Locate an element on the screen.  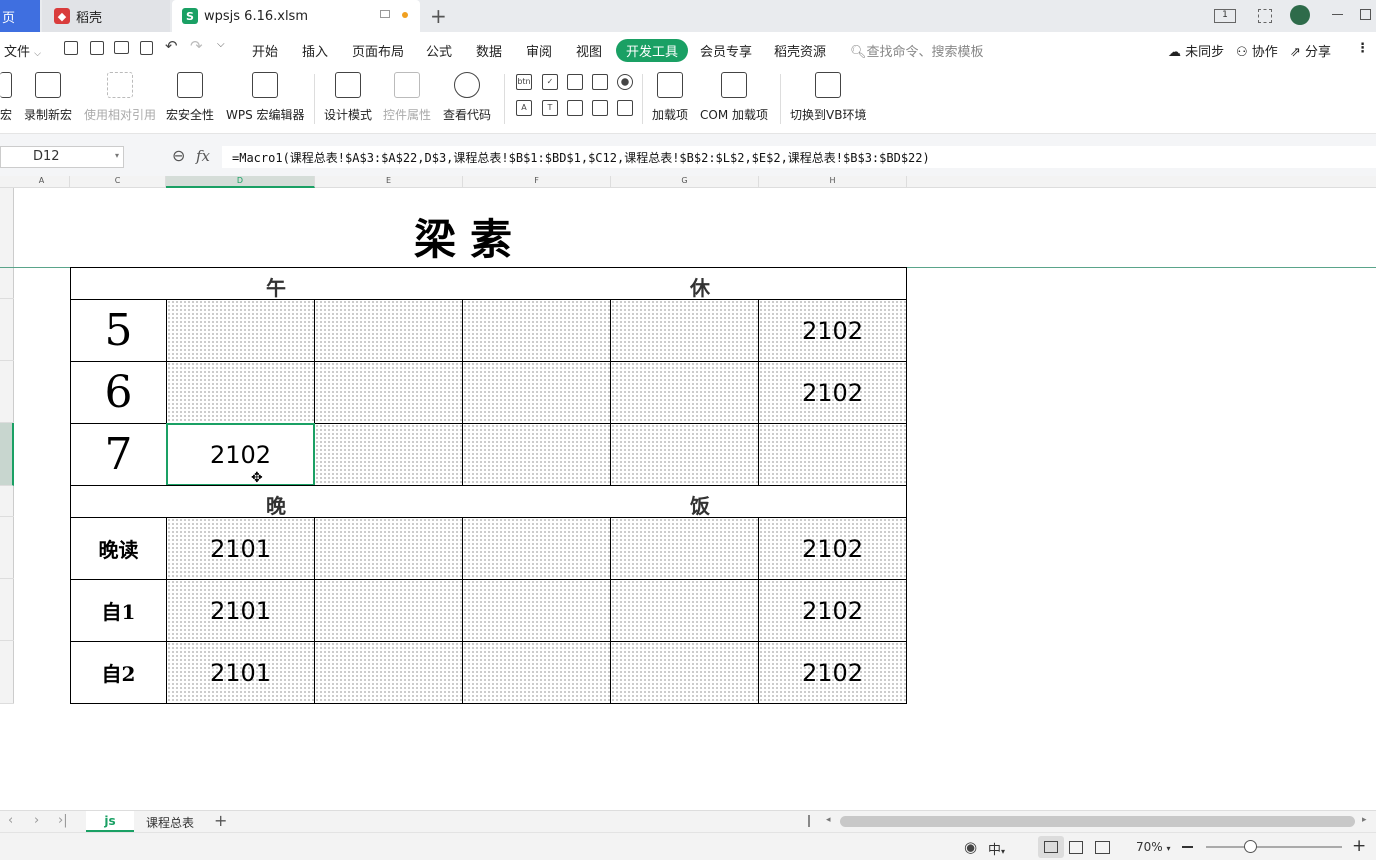
avatar is located at coordinates (1300, 15).